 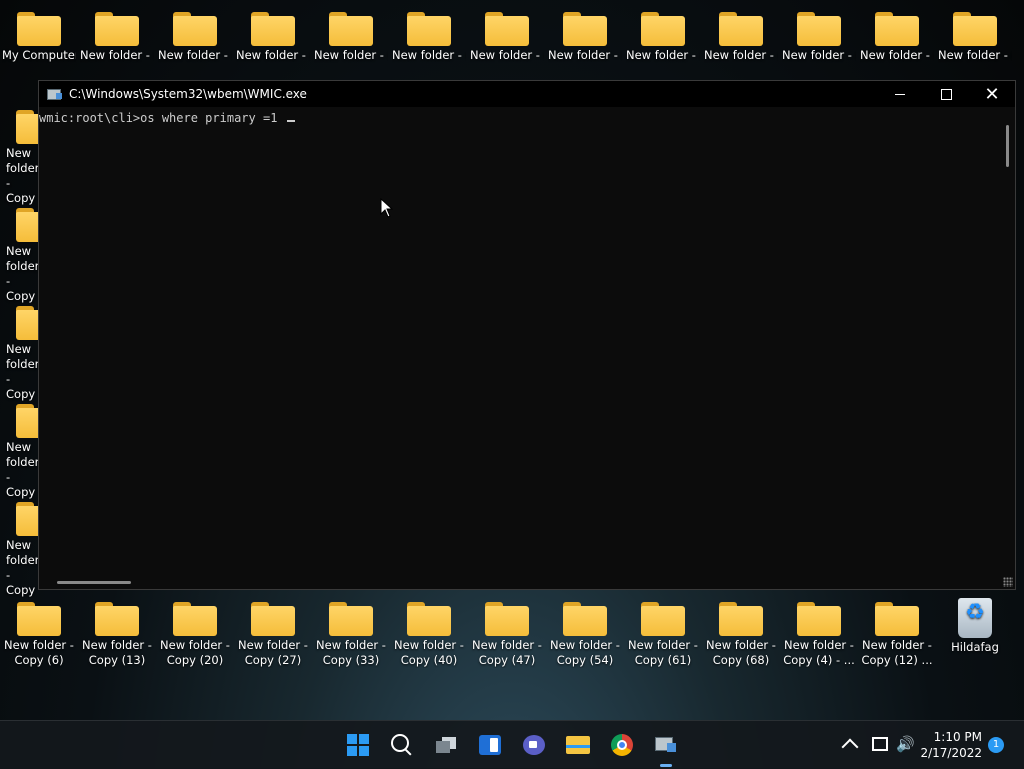 What do you see at coordinates (195, 635) in the screenshot?
I see `desktop-folder: New folder - Copy (20)` at bounding box center [195, 635].